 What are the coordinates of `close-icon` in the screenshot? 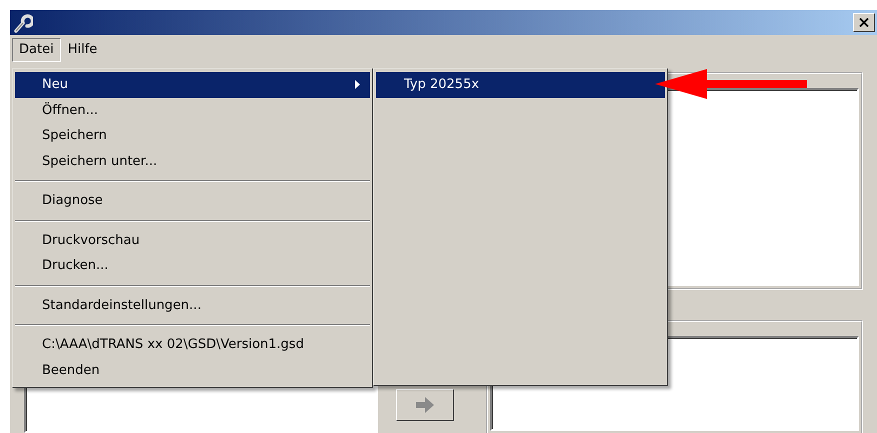 It's located at (864, 22).